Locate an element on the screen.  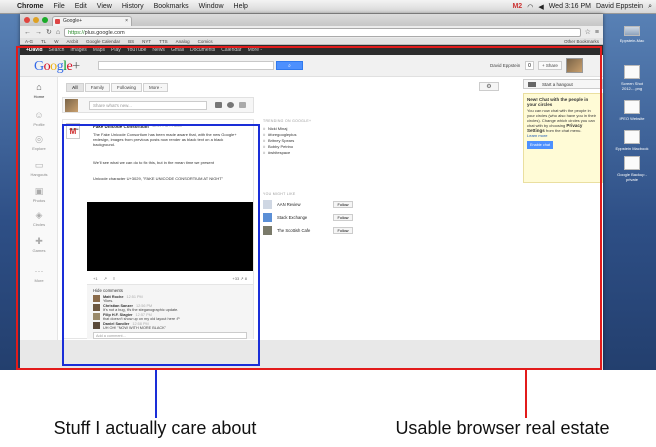
hard-drive-icon is located at coordinates (632, 31).